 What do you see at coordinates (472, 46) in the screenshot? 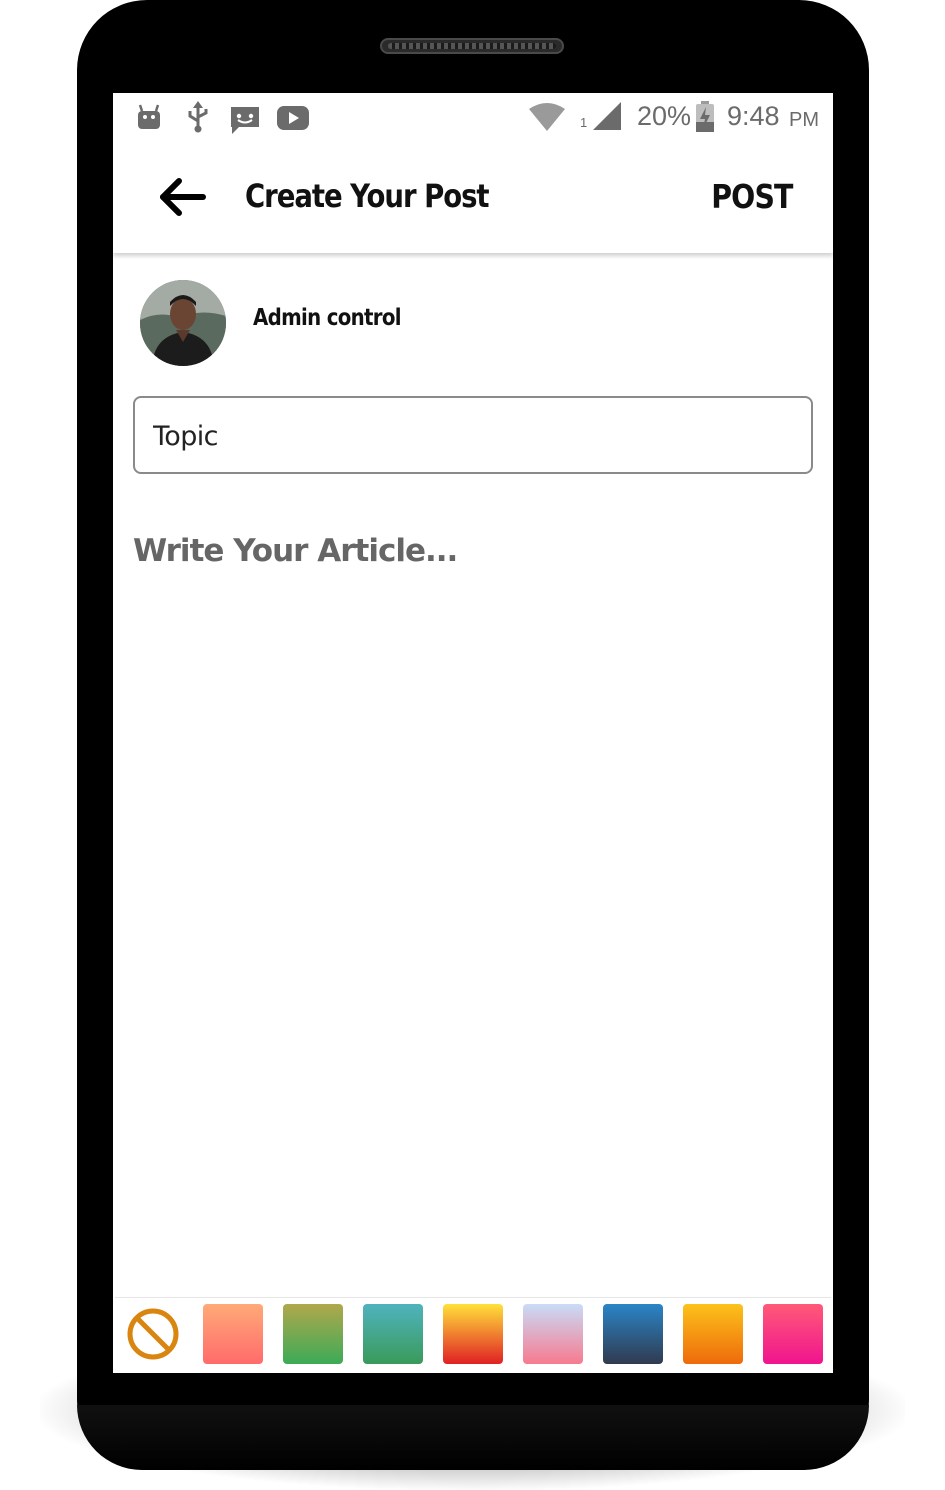
I see `earpiece-speaker` at bounding box center [472, 46].